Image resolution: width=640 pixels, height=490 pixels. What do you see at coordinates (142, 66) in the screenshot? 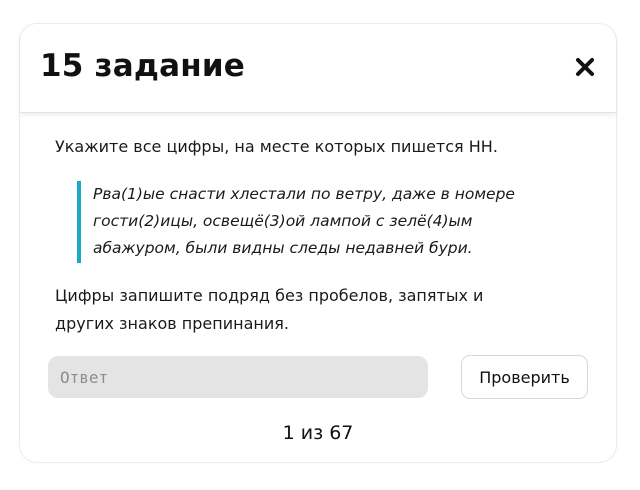
I see `page-title: 15 задание` at bounding box center [142, 66].